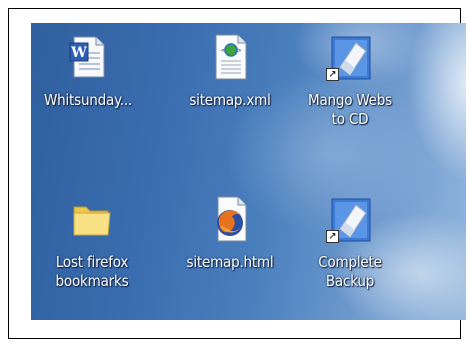 The height and width of the screenshot is (347, 469). Describe the element at coordinates (92, 271) in the screenshot. I see `icon-label: Lost firefox bookmarks` at that location.